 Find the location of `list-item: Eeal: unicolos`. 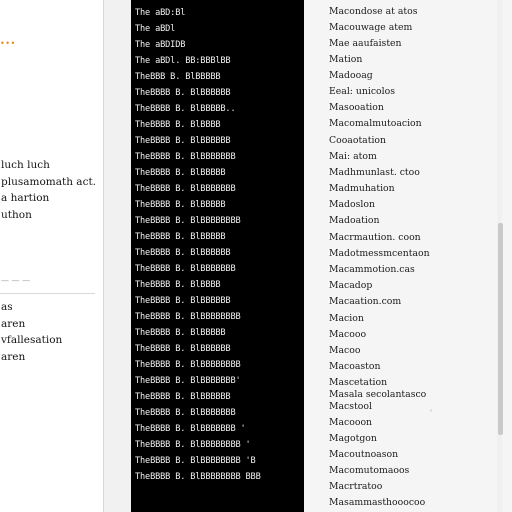

list-item: Eeal: unicolos is located at coordinates (362, 92).